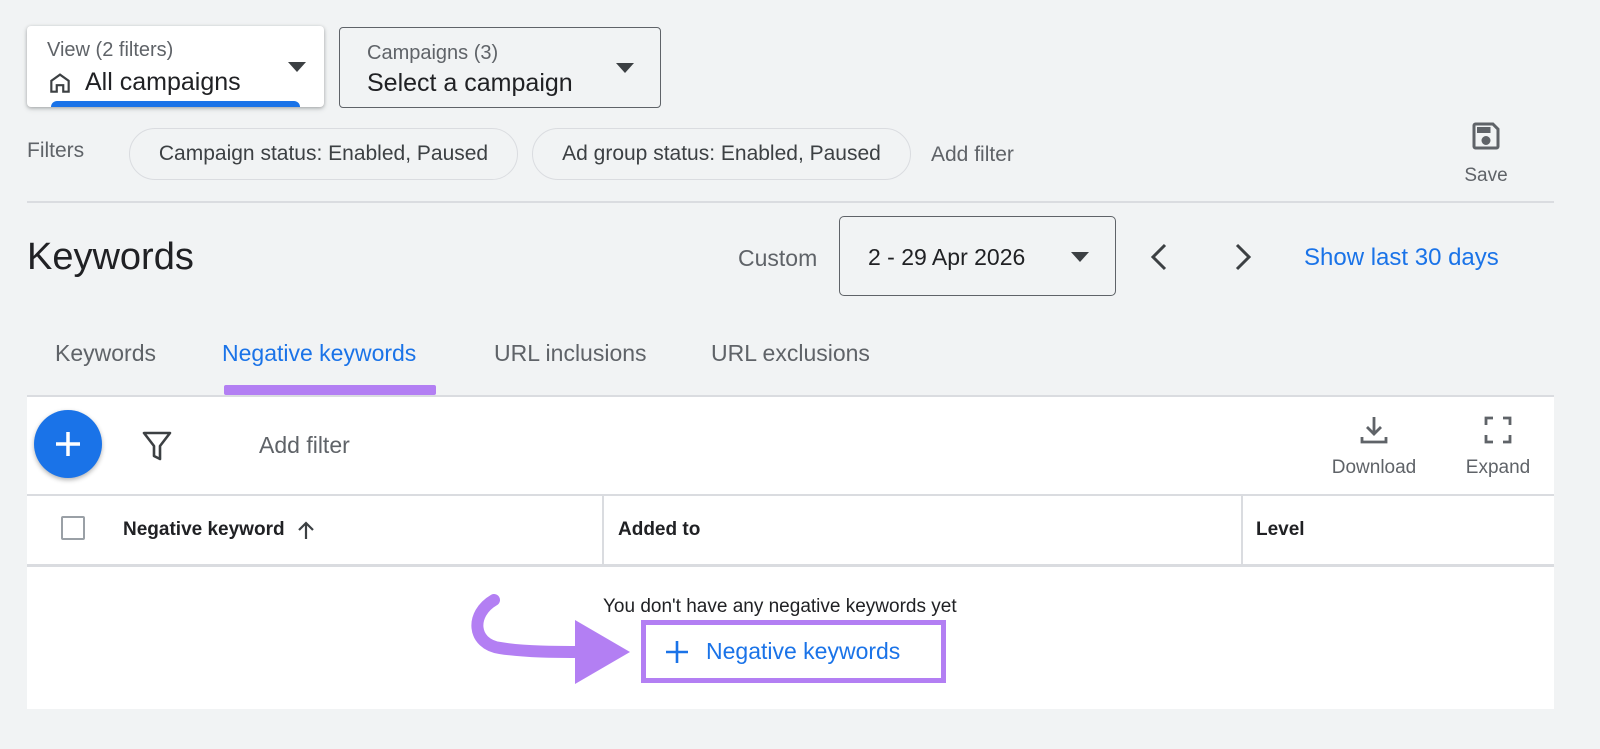 This screenshot has height=749, width=1600. What do you see at coordinates (433, 53) in the screenshot?
I see `campaign-label: Campaigns (3)` at bounding box center [433, 53].